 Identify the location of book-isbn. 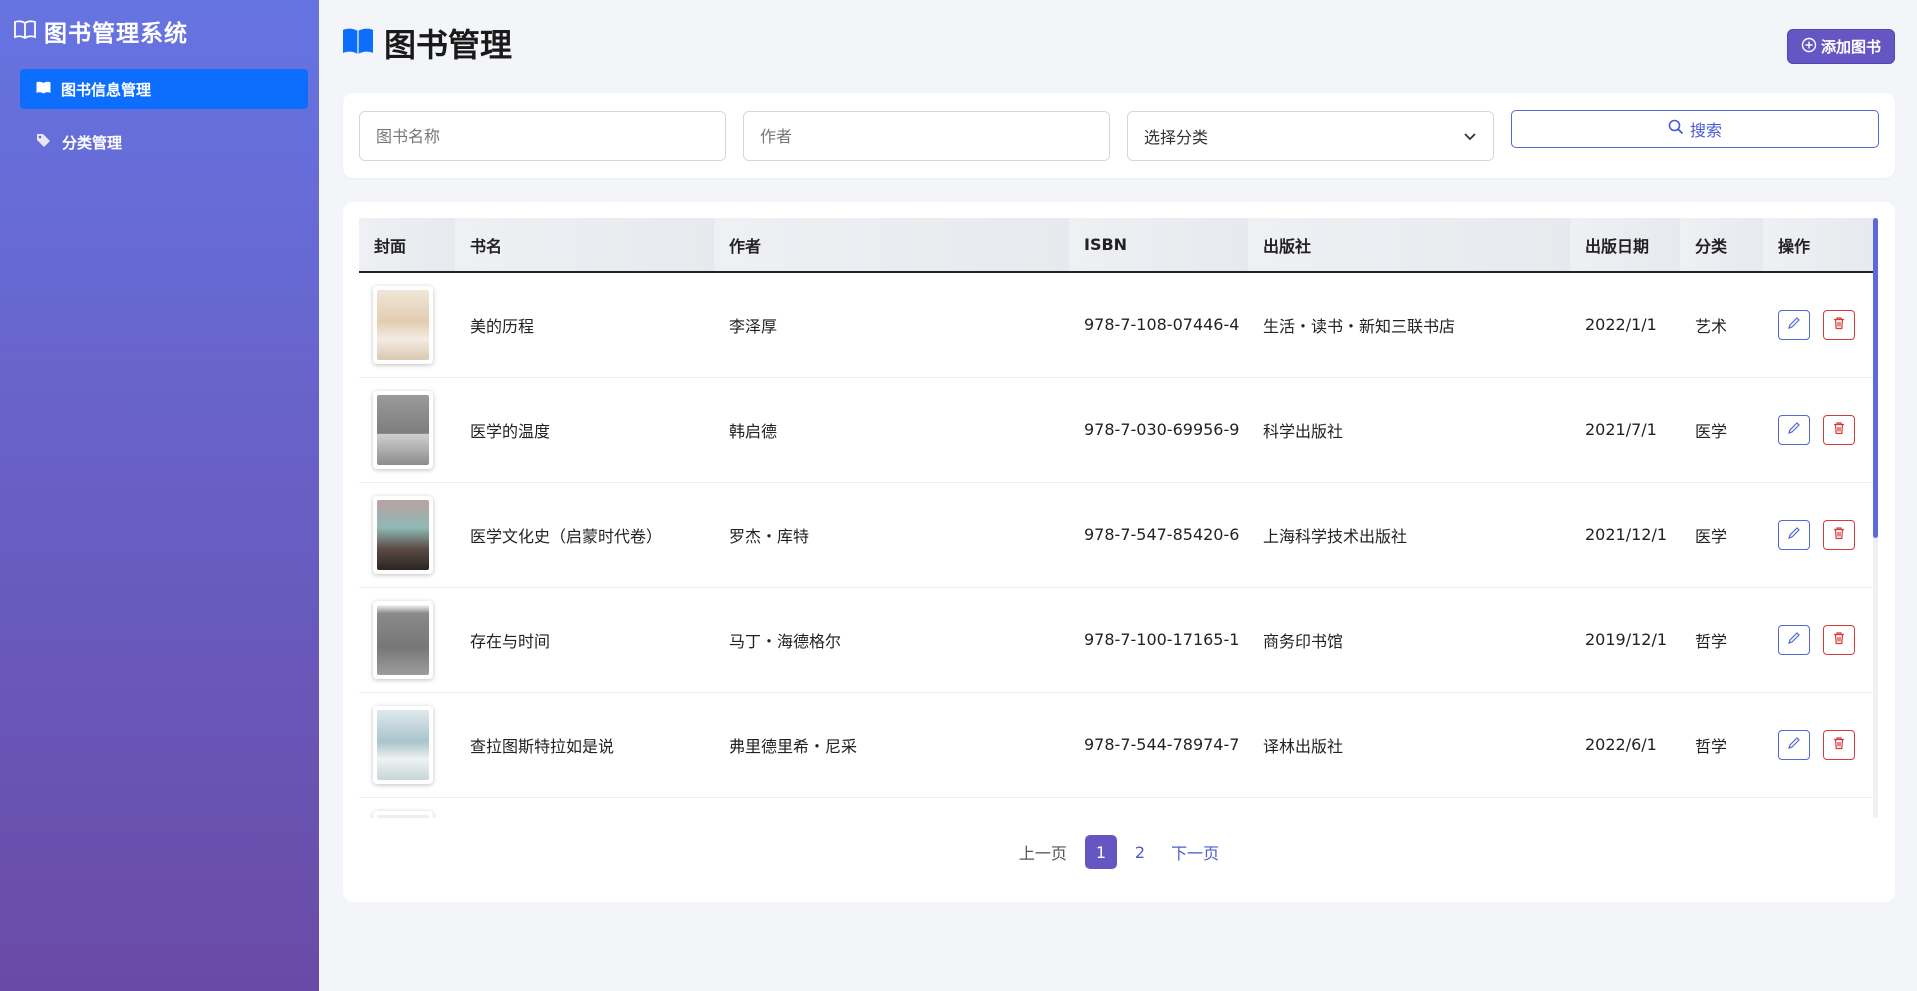
(1158, 807).